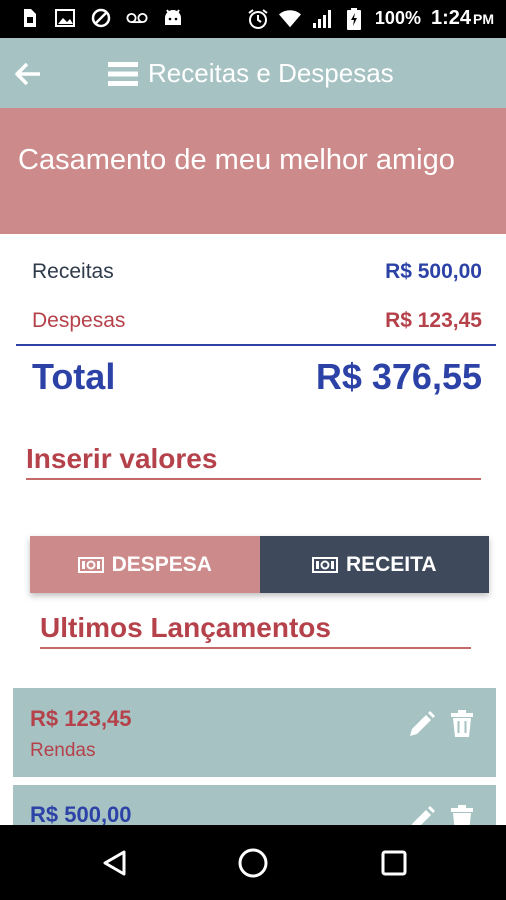  I want to click on insert-section-underline, so click(253, 479).